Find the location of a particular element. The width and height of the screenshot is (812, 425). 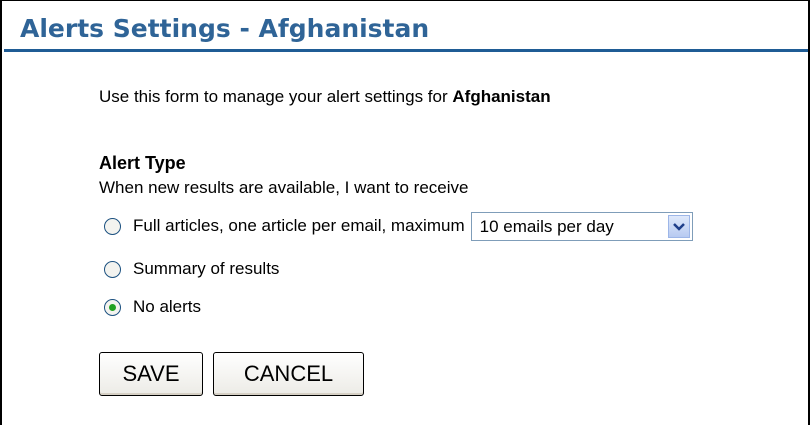

option-summary: Summary of results is located at coordinates (191, 269).